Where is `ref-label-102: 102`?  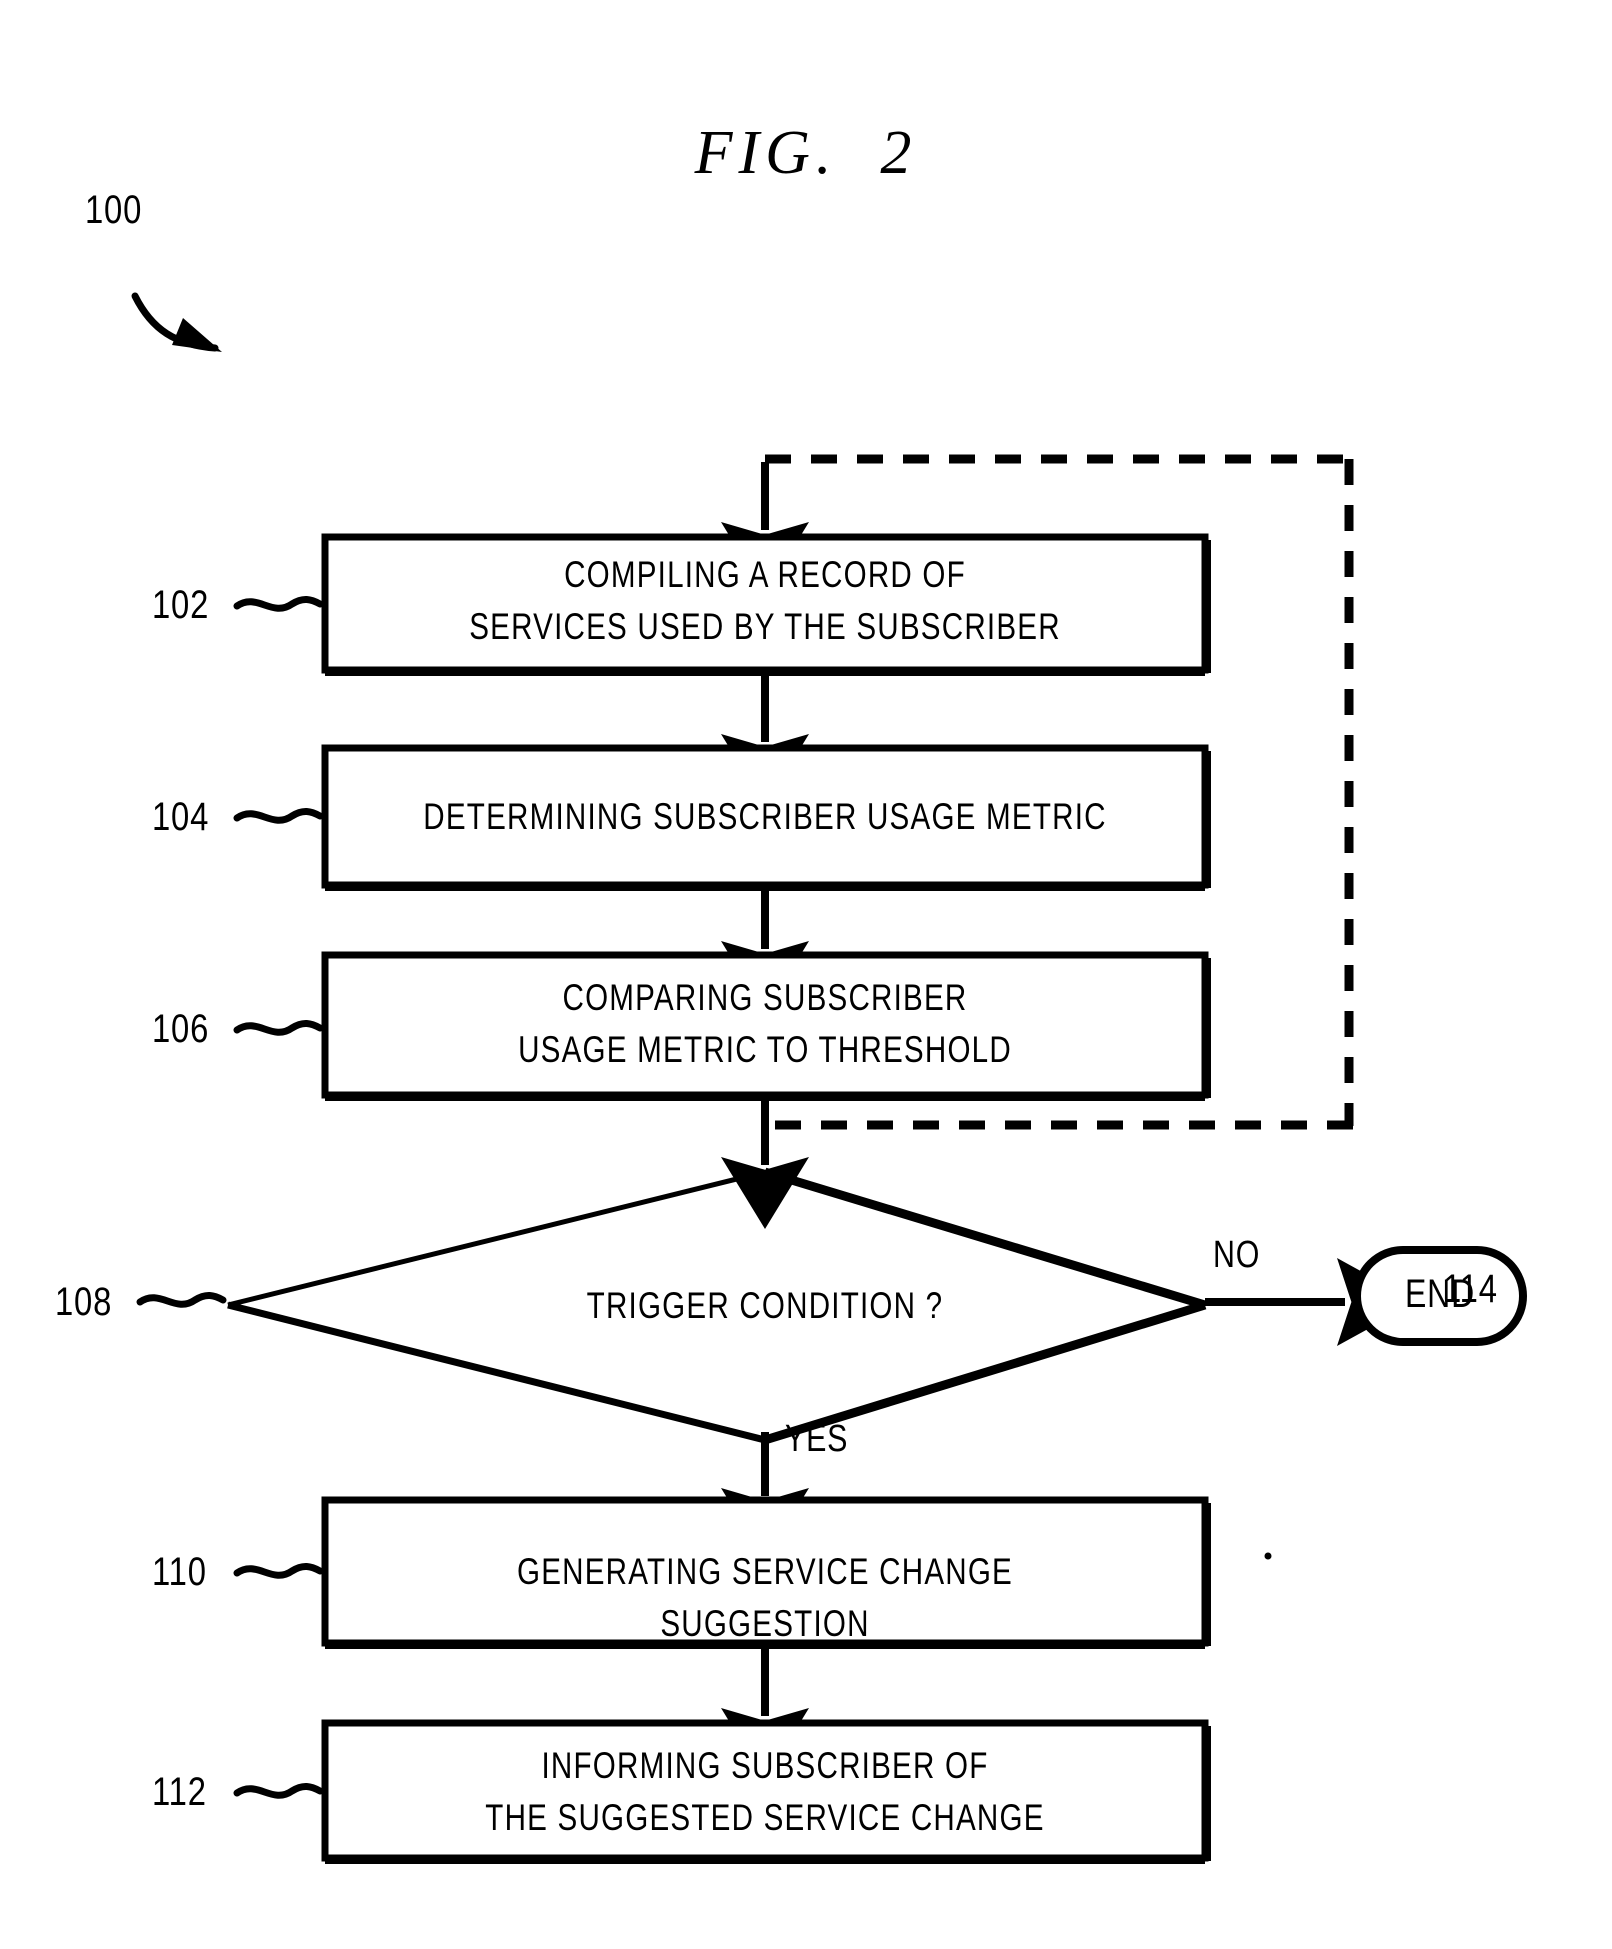 ref-label-102: 102 is located at coordinates (181, 605).